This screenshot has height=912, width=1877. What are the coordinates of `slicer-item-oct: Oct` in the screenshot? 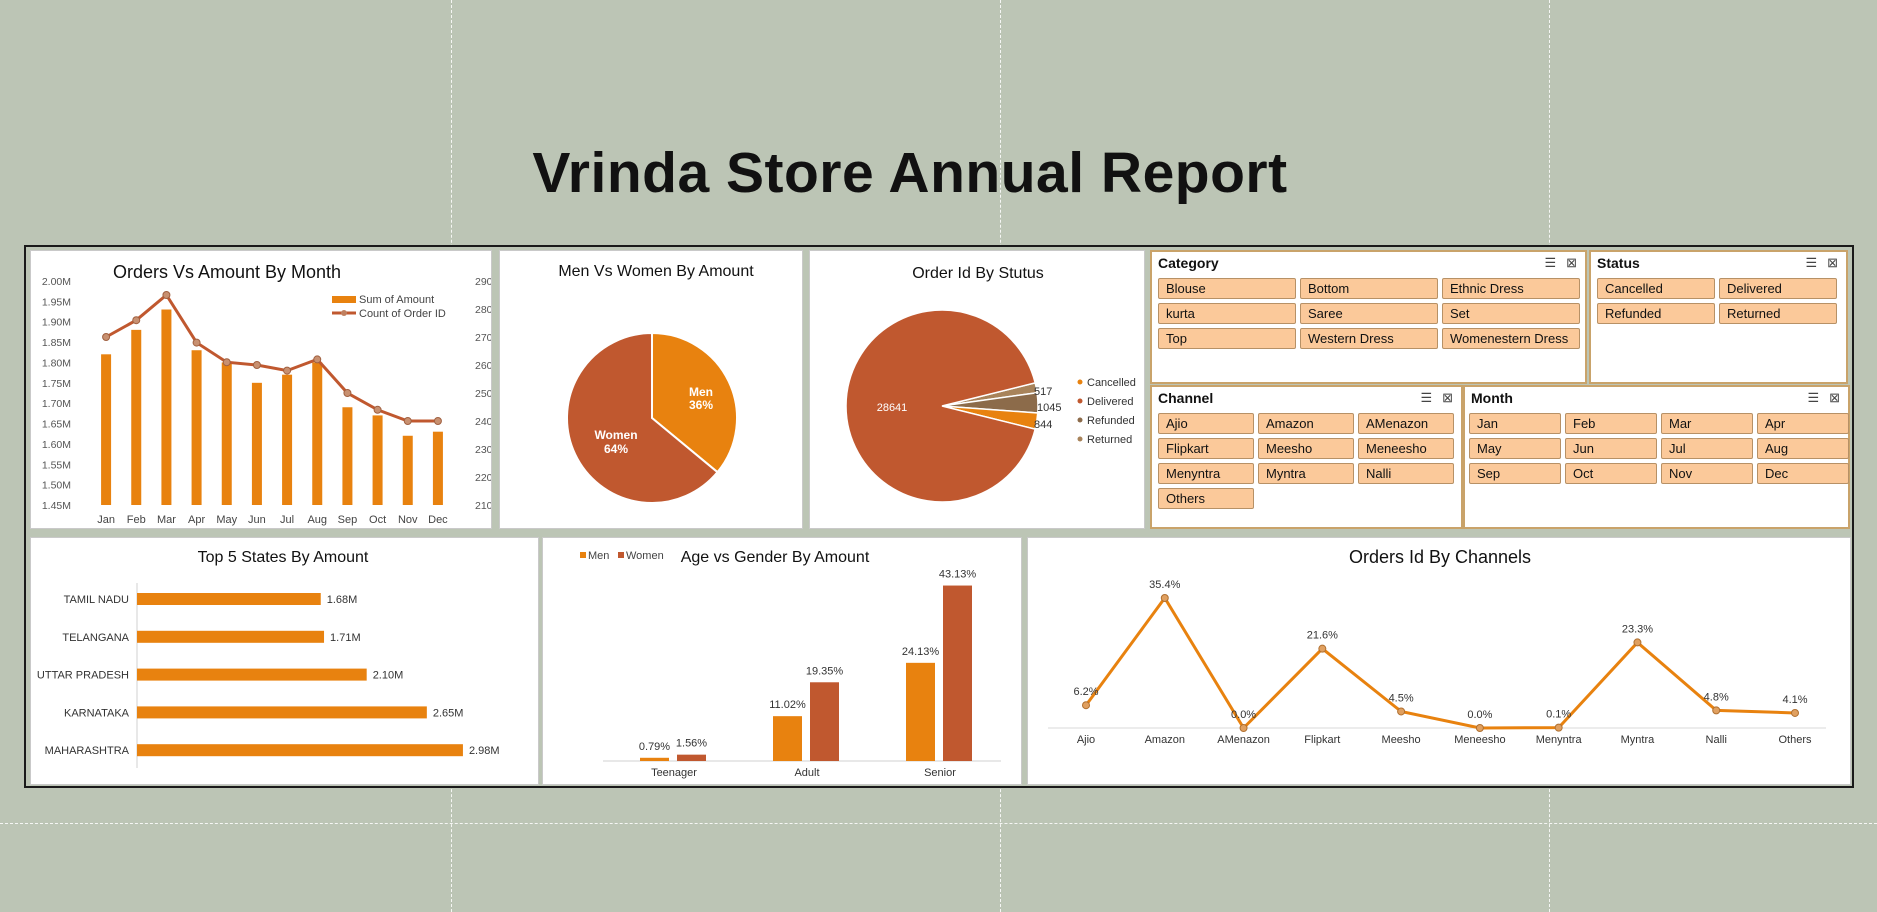 It's located at (1611, 473).